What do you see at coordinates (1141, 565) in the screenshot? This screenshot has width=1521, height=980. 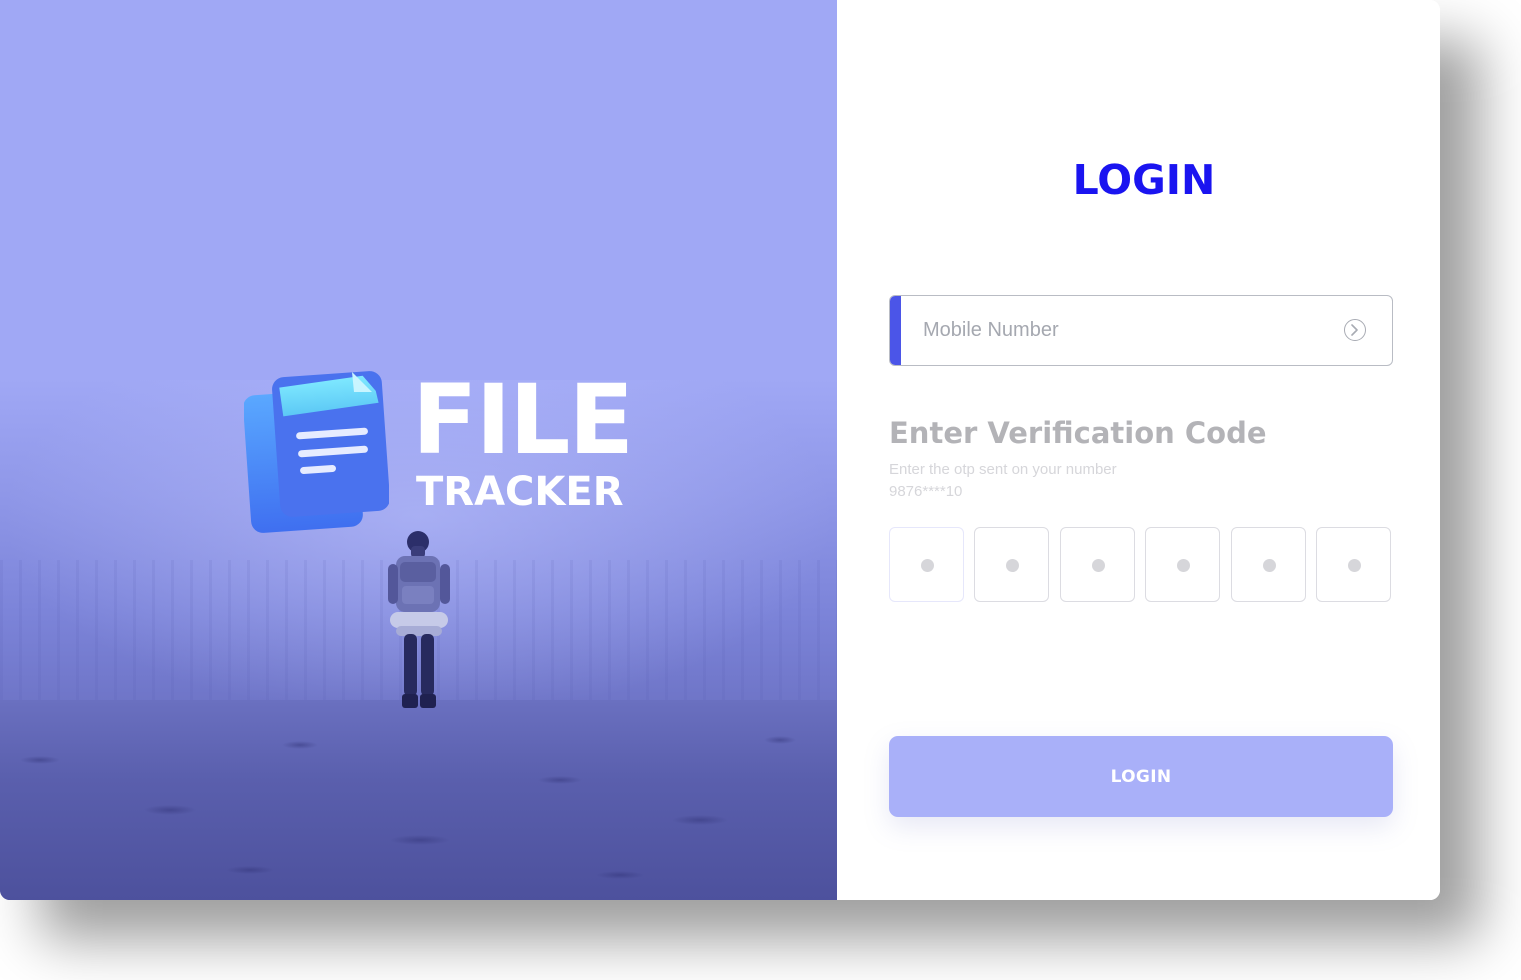 I see `otp-input-row` at bounding box center [1141, 565].